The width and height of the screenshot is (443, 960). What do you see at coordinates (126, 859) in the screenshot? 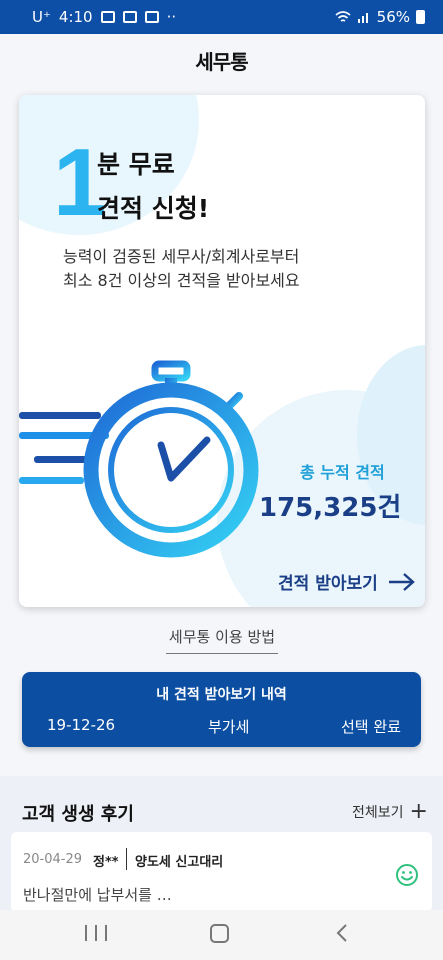
I see `divider` at bounding box center [126, 859].